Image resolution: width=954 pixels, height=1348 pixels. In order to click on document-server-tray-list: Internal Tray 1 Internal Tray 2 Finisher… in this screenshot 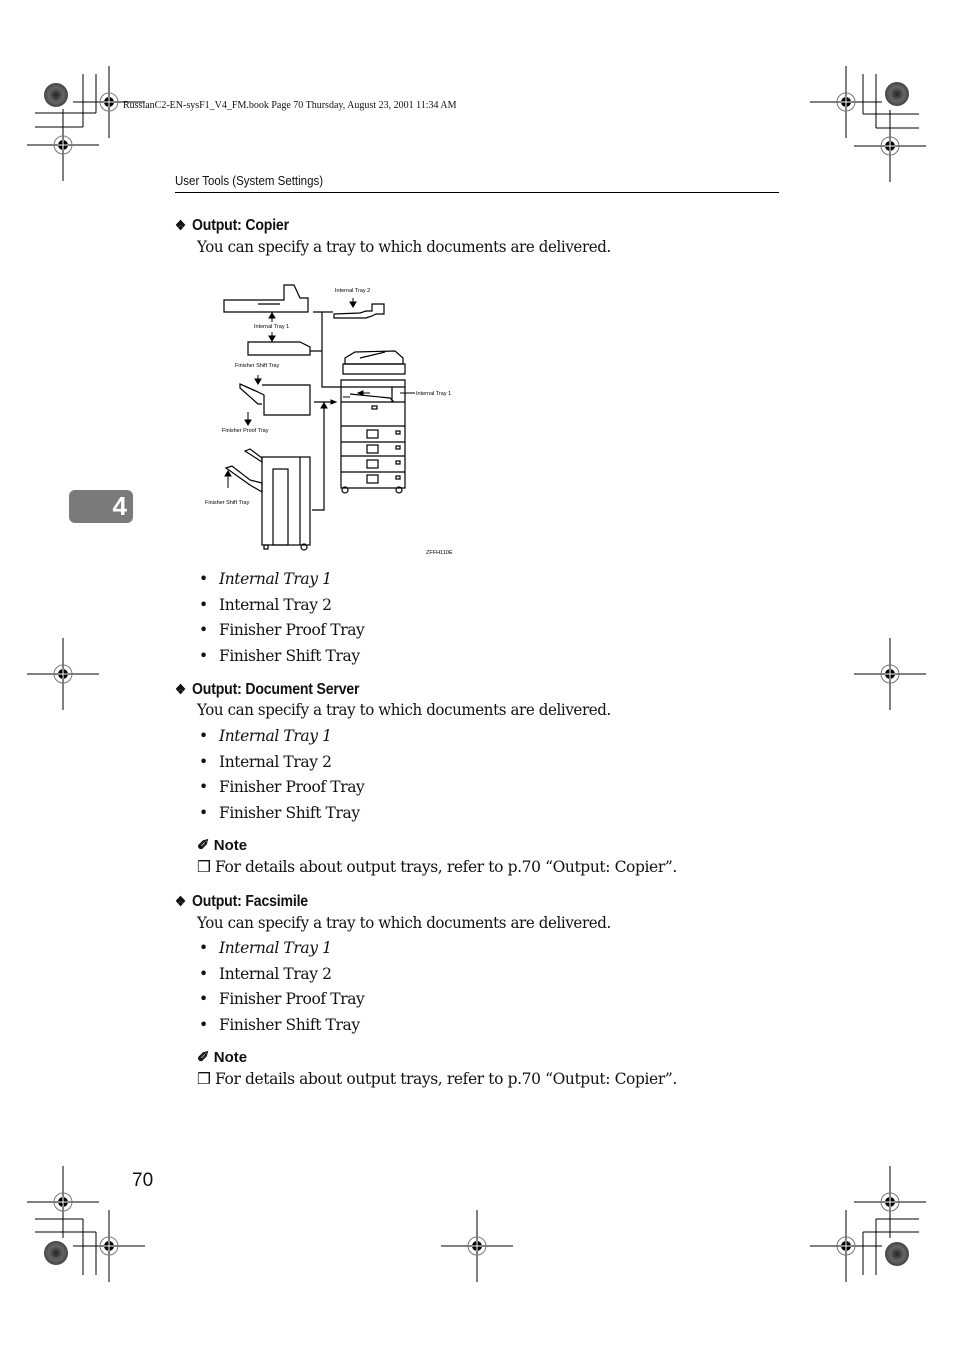, I will do `click(281, 775)`.